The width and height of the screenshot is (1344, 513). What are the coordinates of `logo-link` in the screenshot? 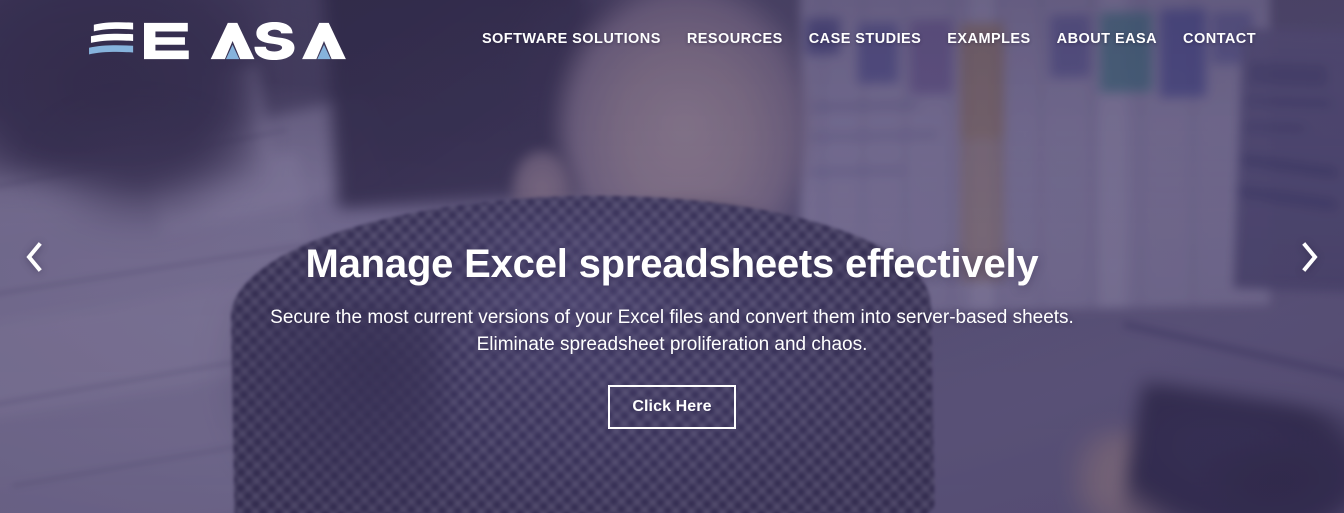 It's located at (220, 41).